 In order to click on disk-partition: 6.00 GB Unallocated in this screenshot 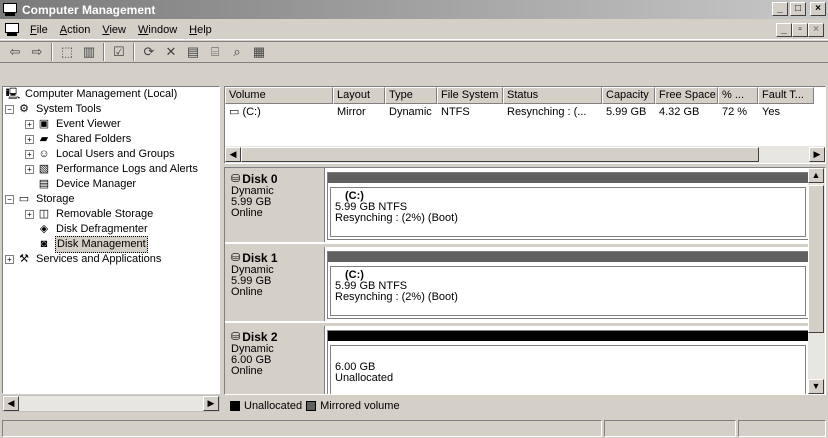, I will do `click(568, 362)`.